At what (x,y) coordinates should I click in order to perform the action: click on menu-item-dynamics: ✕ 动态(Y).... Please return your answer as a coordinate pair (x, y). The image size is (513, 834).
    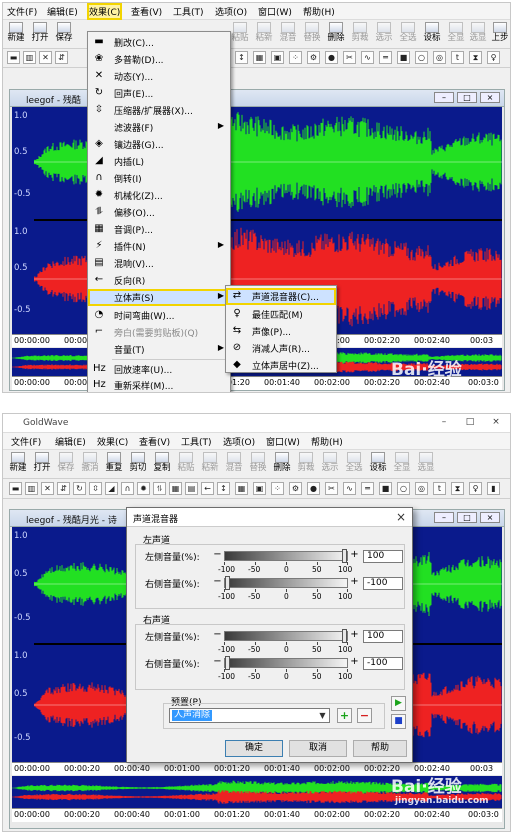
    Looking at the image, I should click on (159, 76).